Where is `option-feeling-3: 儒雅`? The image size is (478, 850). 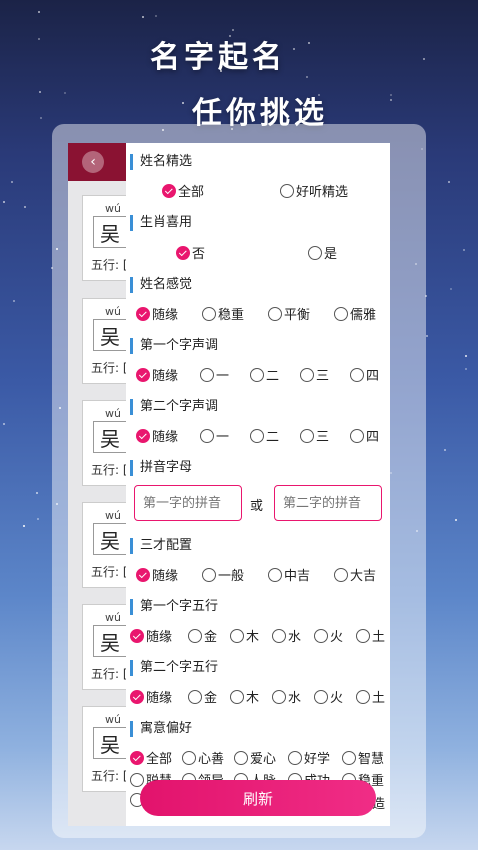
option-feeling-3: 儒雅 is located at coordinates (355, 313).